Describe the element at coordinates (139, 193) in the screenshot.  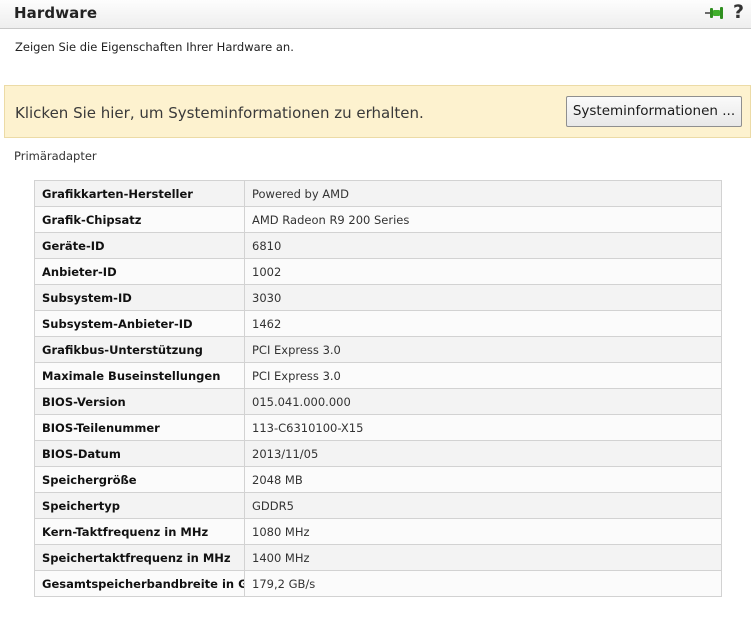
I see `property-name: Grafikkarten-Hersteller` at that location.